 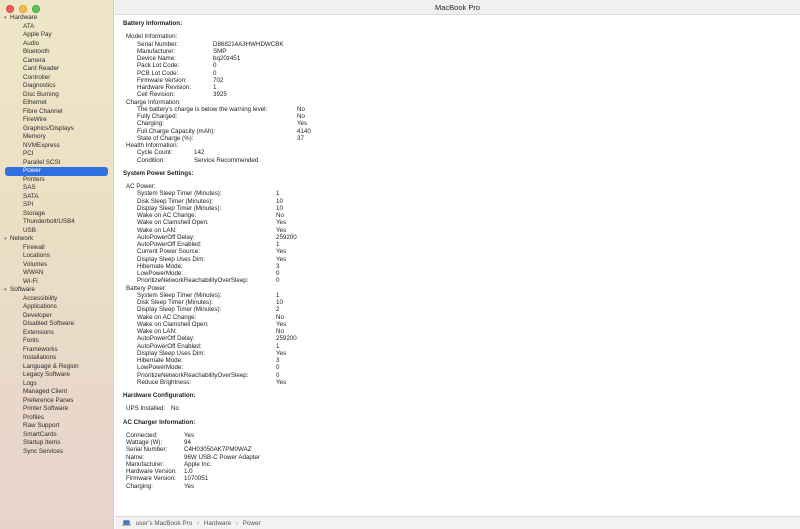 I want to click on sidebar-item-storage: Storage, so click(x=57, y=214).